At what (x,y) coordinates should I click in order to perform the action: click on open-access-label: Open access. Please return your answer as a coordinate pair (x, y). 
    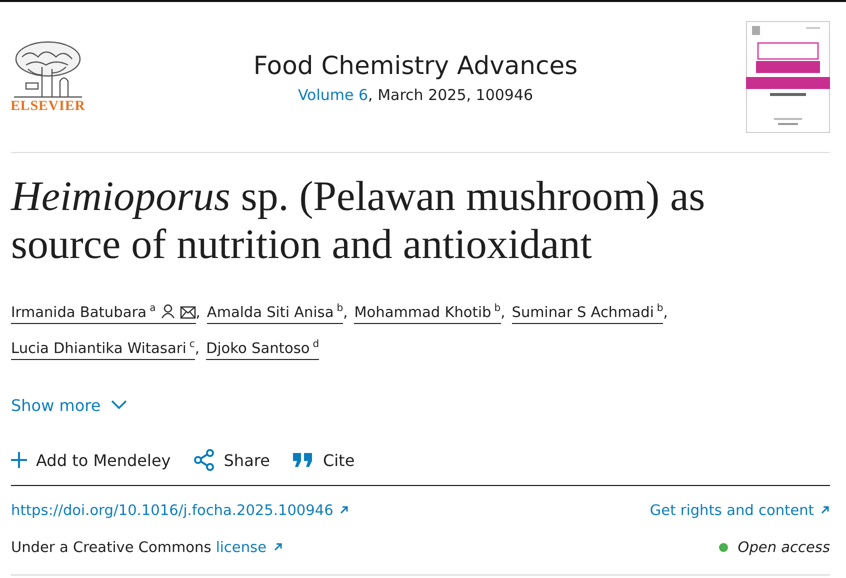
    Looking at the image, I should click on (784, 548).